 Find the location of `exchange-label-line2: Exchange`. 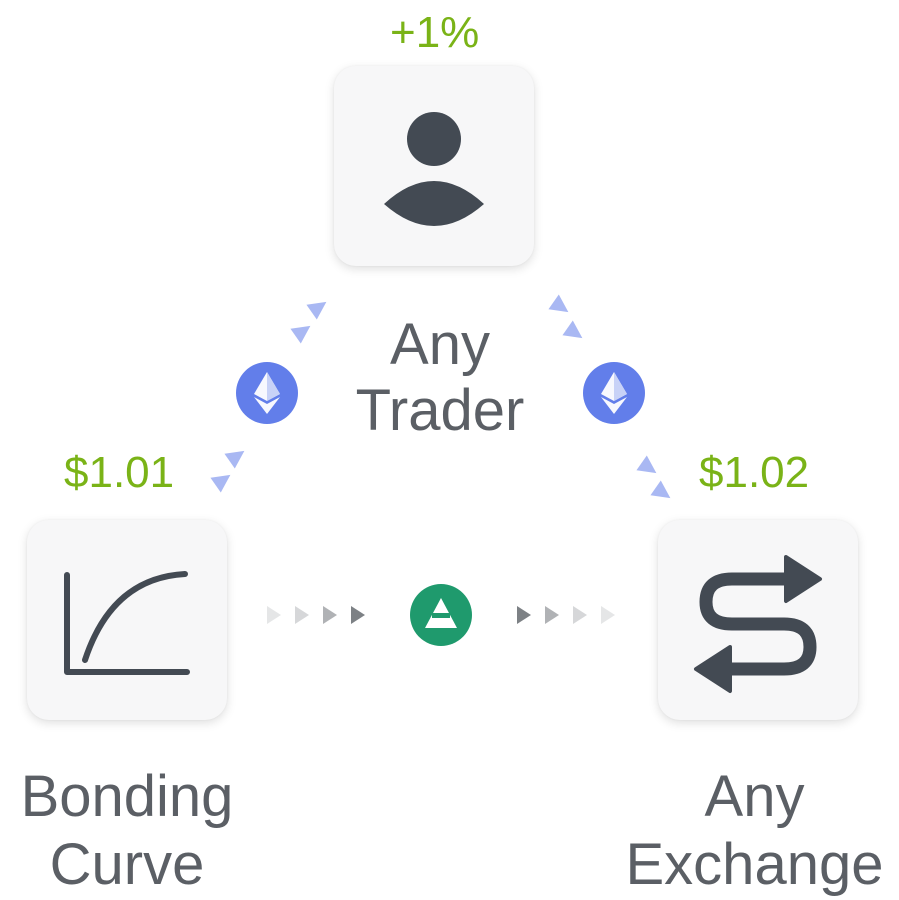

exchange-label-line2: Exchange is located at coordinates (754, 864).